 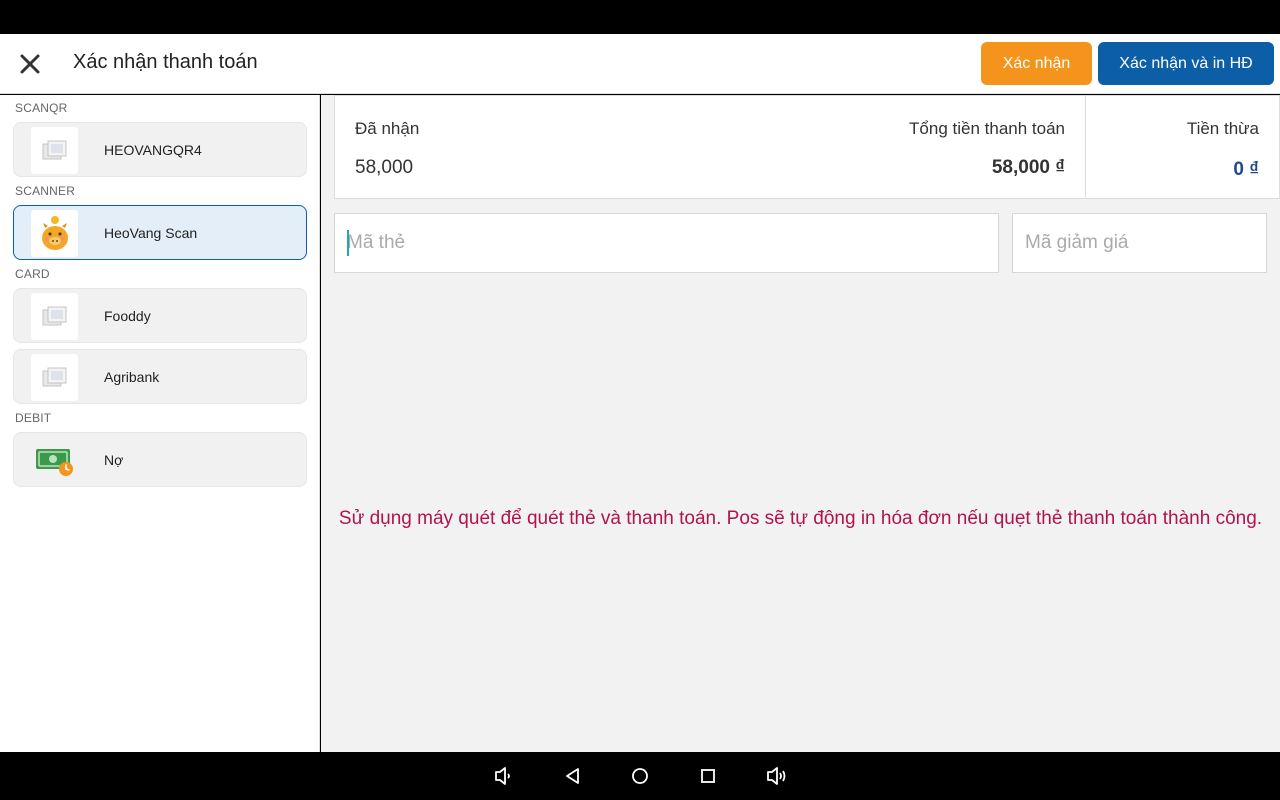 I want to click on payment-method-label: Agribank, so click(x=132, y=377).